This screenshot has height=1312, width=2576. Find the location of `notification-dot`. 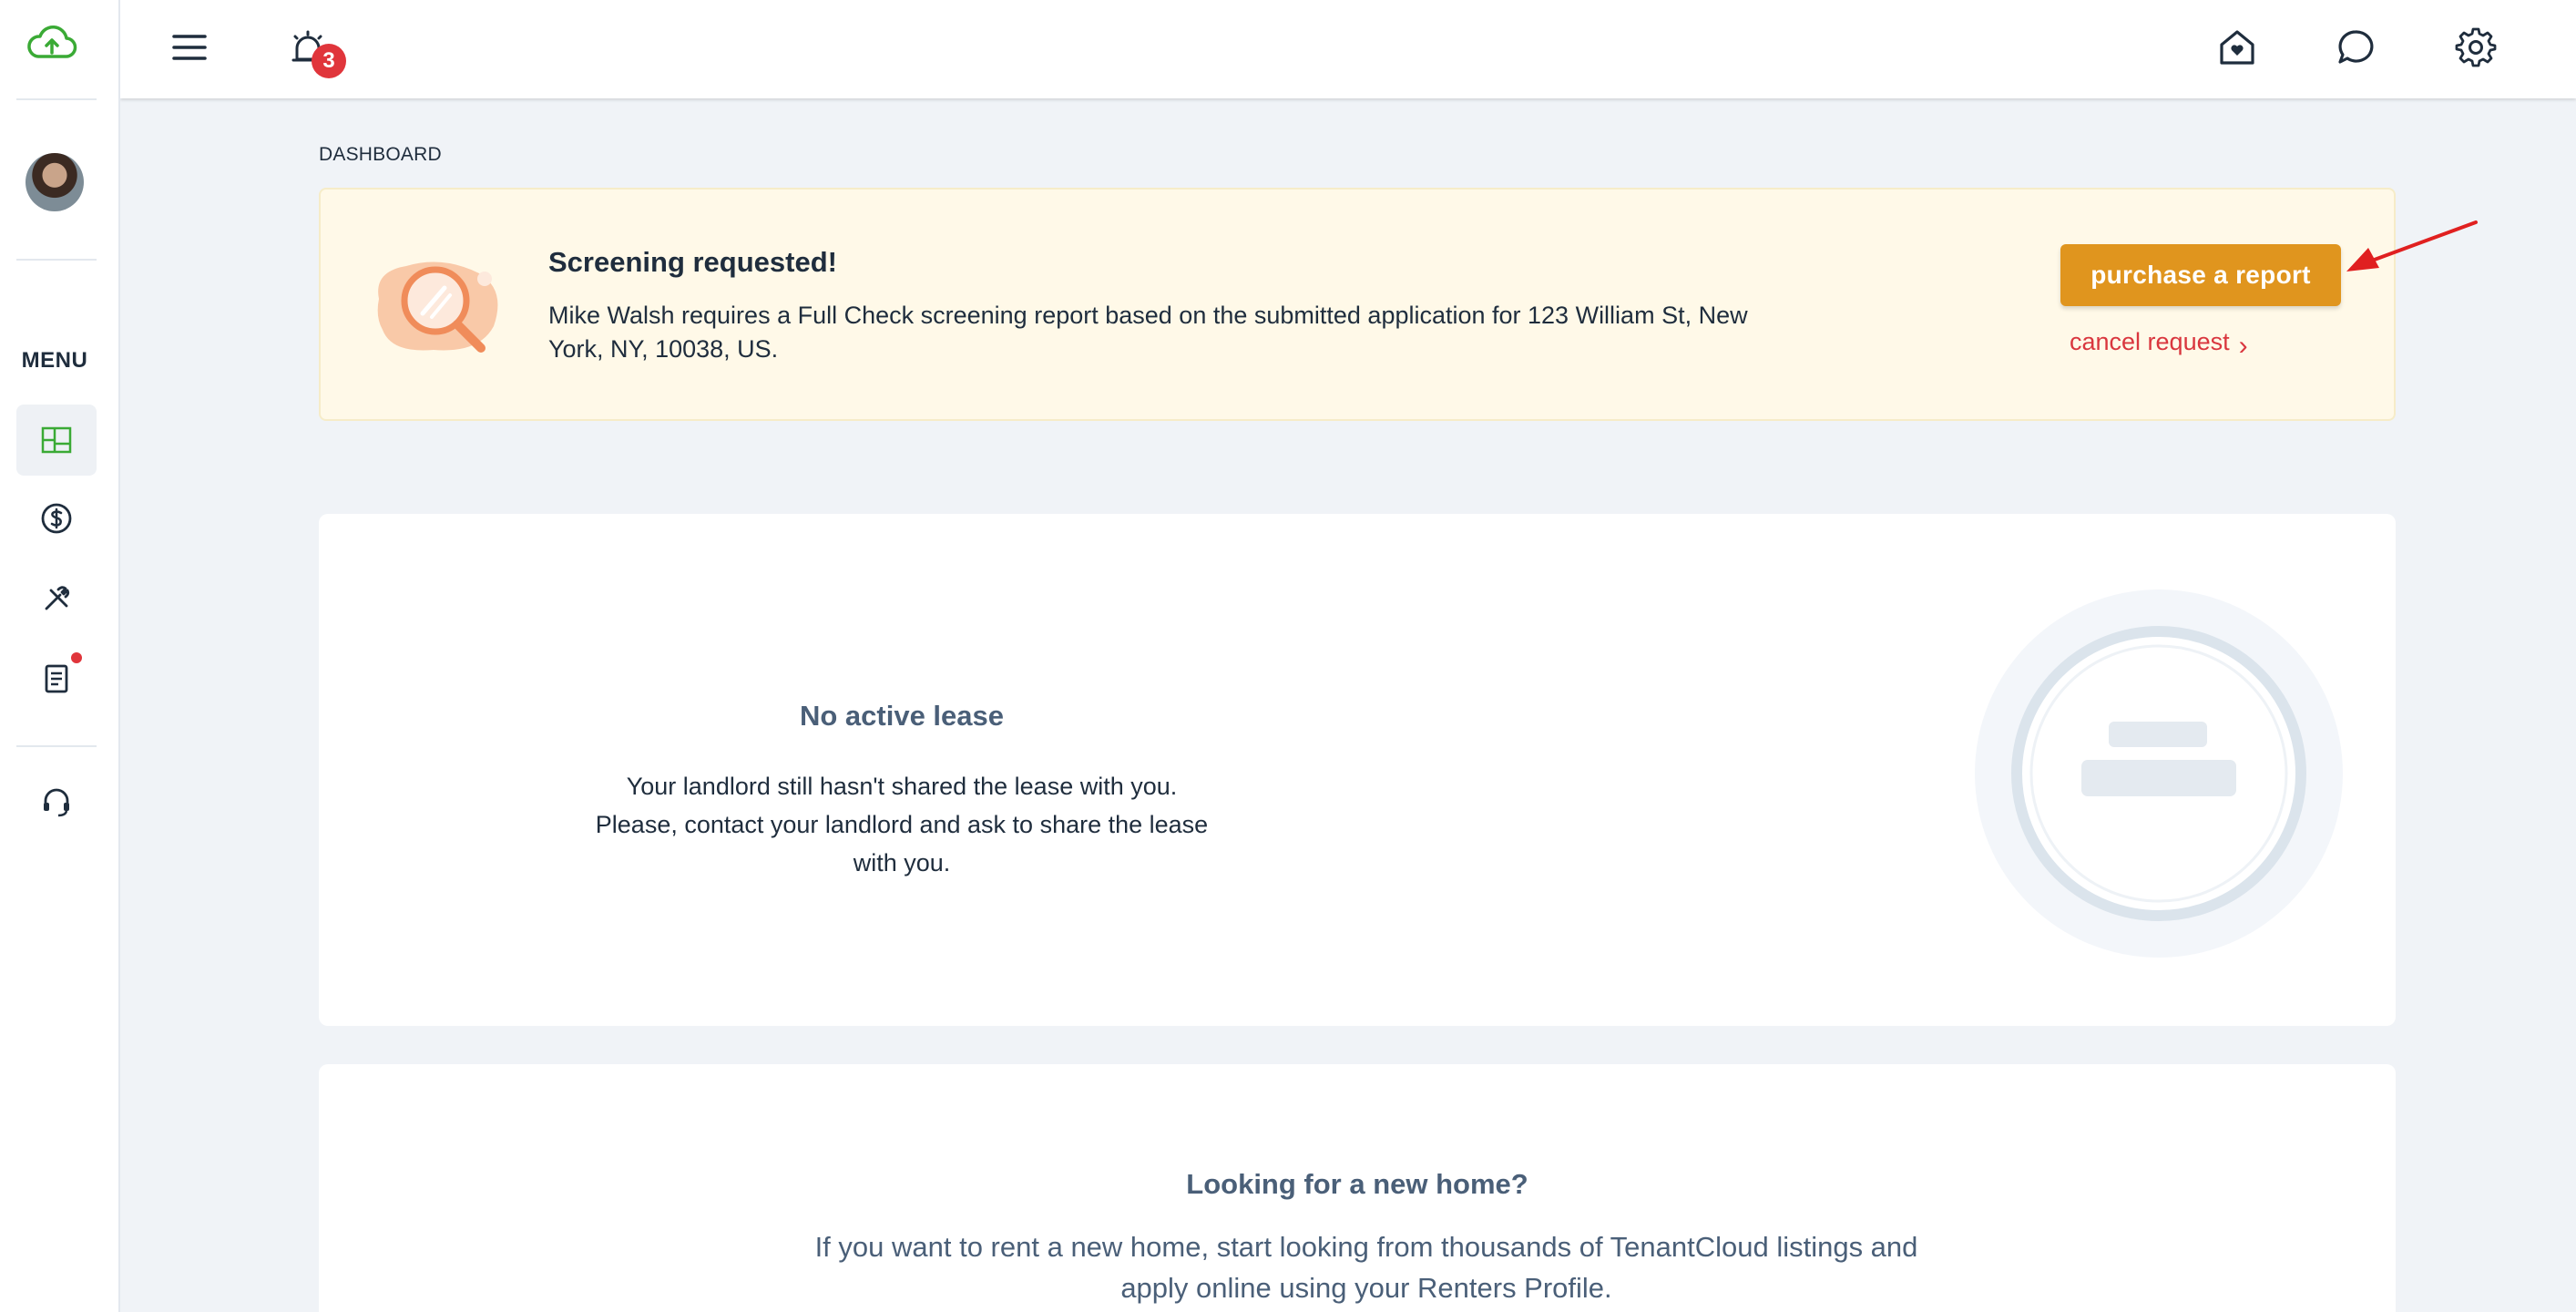

notification-dot is located at coordinates (76, 658).